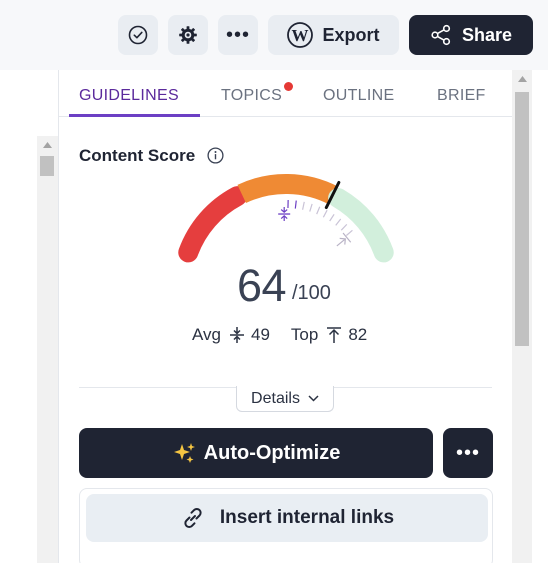 This screenshot has width=548, height=563. What do you see at coordinates (487, 34) in the screenshot?
I see `share-label: Share` at bounding box center [487, 34].